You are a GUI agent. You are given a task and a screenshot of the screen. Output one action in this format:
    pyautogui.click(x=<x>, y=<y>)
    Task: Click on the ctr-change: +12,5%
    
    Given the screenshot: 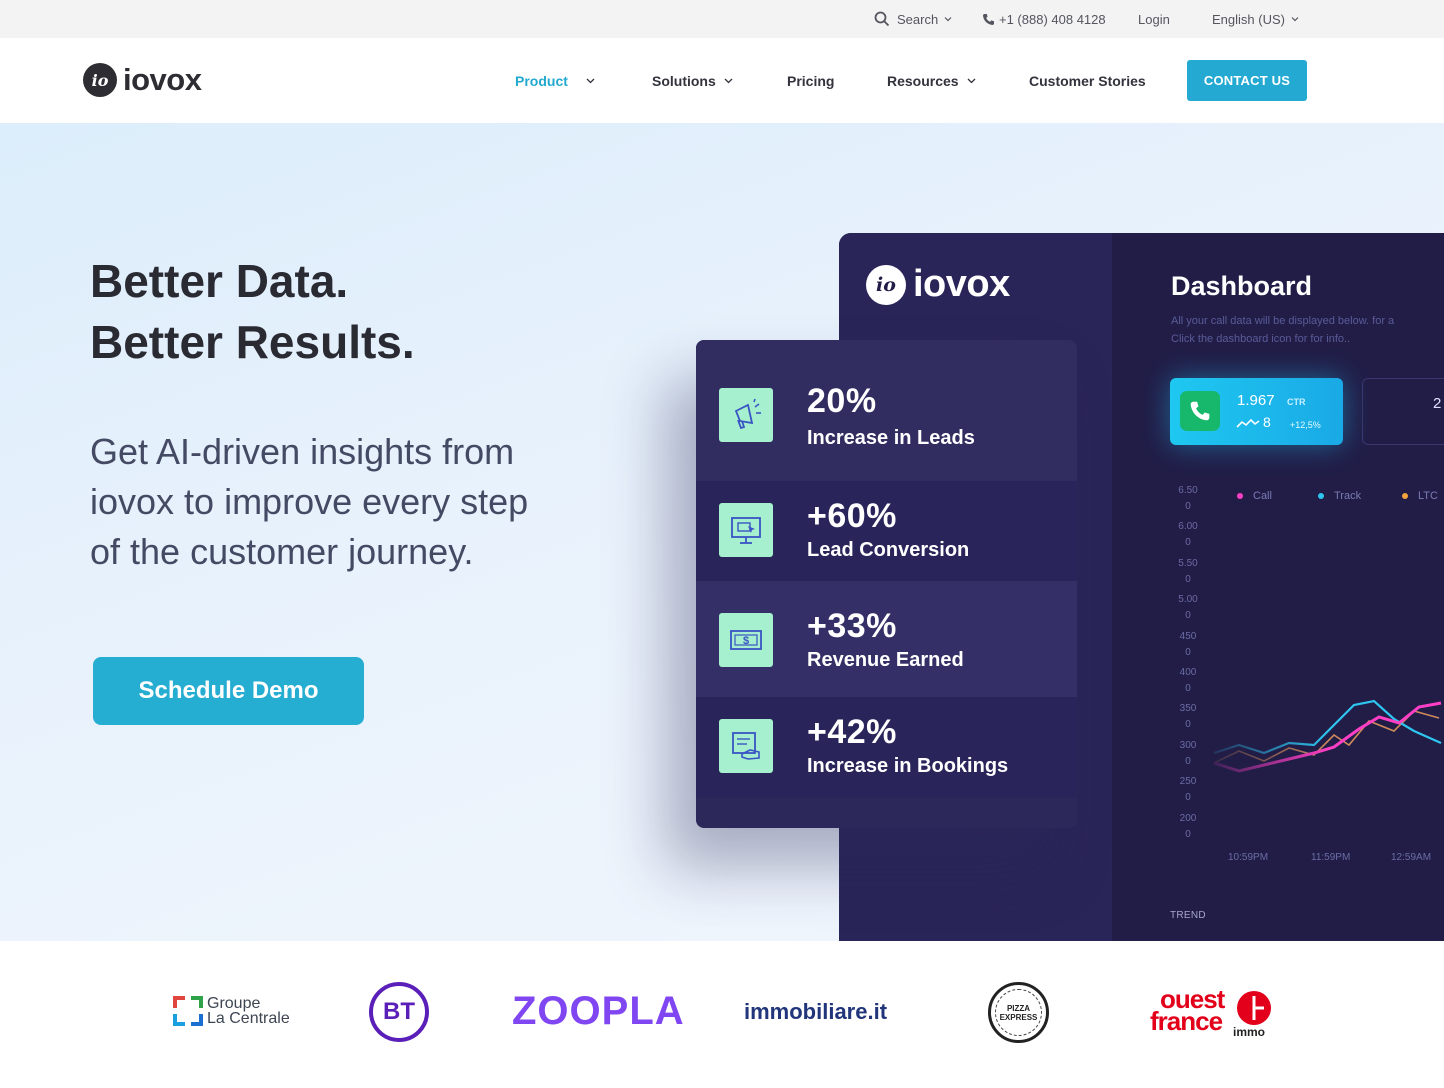 What is the action you would take?
    pyautogui.click(x=1305, y=425)
    